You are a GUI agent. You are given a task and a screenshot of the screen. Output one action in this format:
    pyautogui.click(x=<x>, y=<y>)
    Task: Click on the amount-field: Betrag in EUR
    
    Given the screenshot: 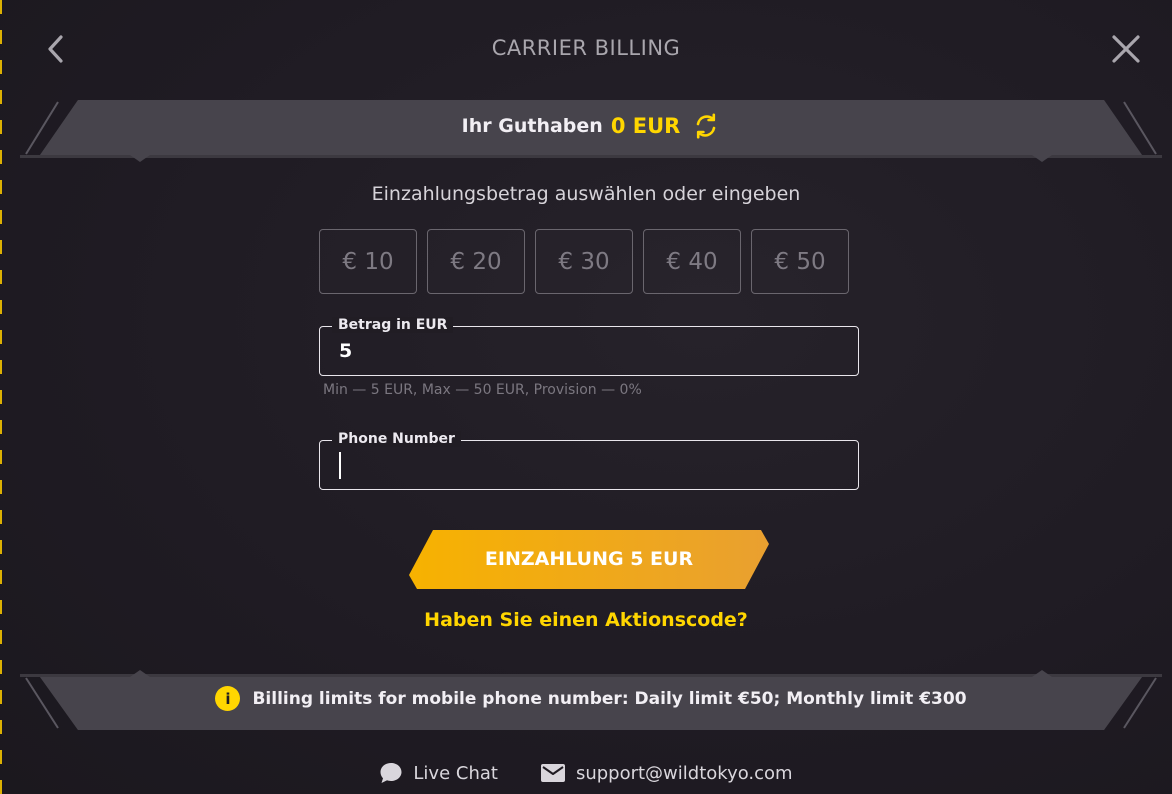 What is the action you would take?
    pyautogui.click(x=589, y=346)
    